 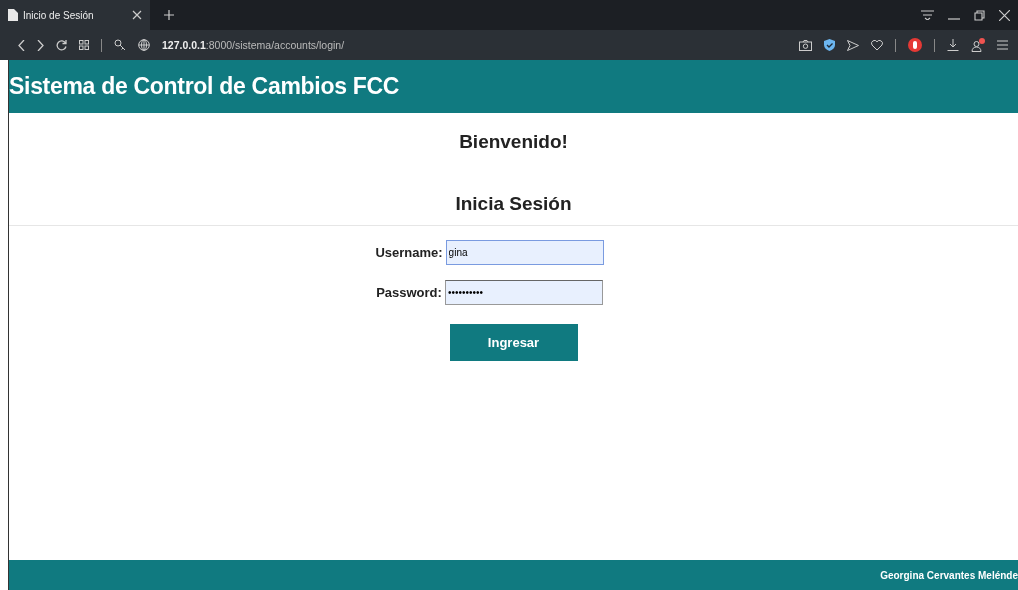 What do you see at coordinates (853, 45) in the screenshot?
I see `send-icon` at bounding box center [853, 45].